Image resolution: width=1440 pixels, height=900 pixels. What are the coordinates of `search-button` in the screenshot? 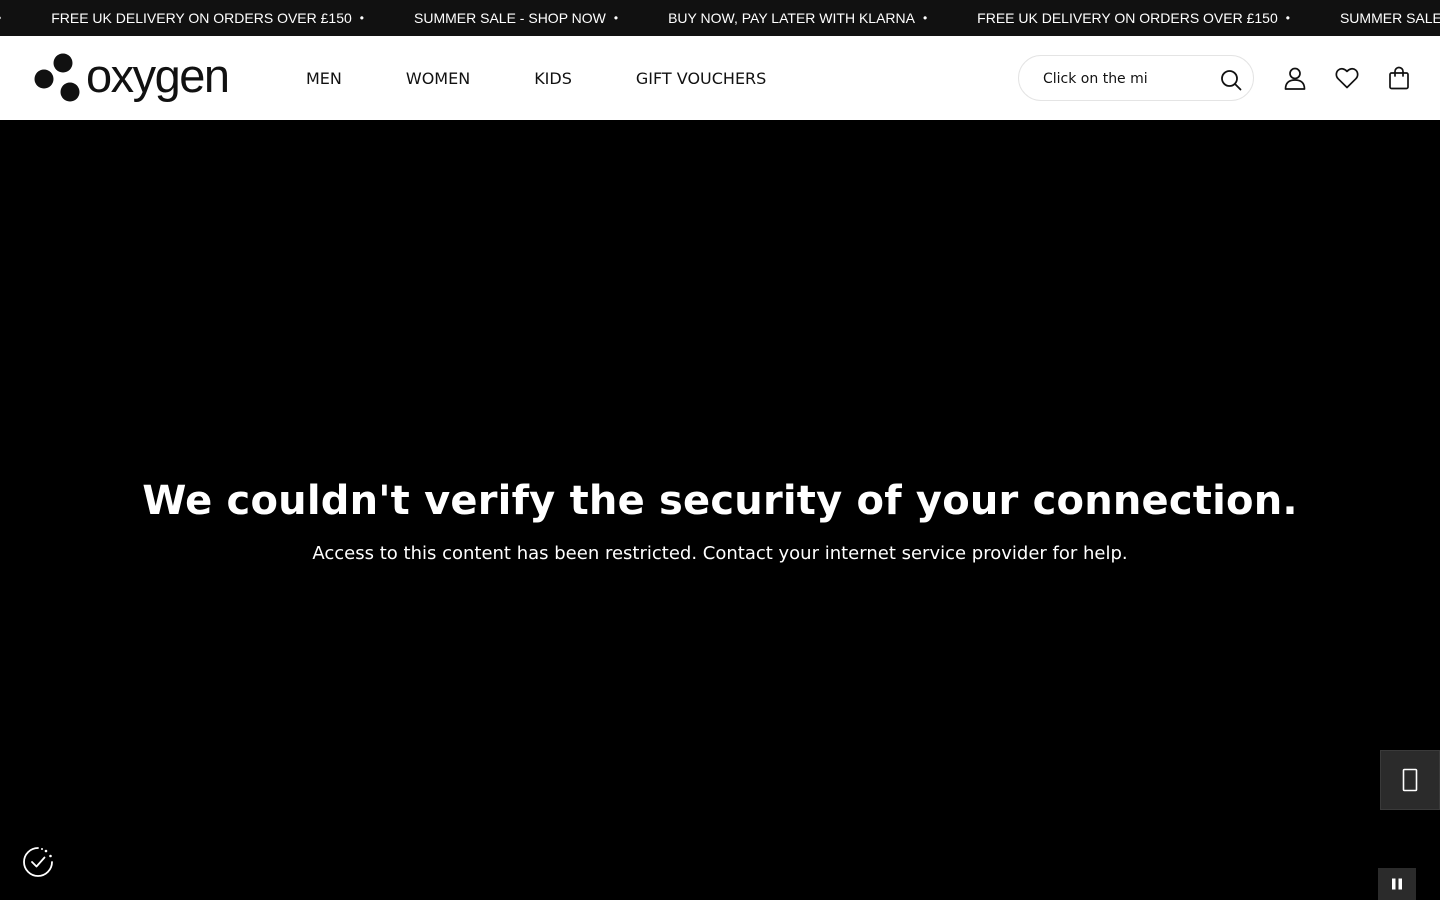 It's located at (1231, 80).